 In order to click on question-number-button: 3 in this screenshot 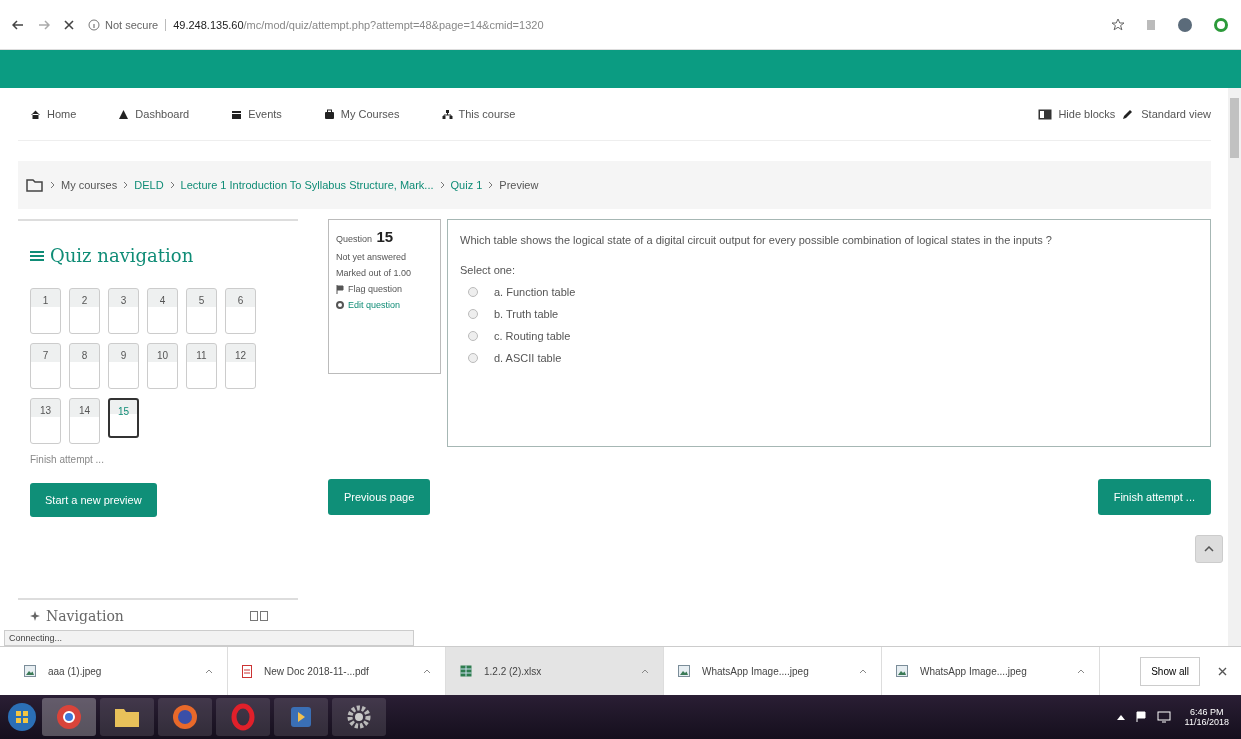, I will do `click(123, 311)`.